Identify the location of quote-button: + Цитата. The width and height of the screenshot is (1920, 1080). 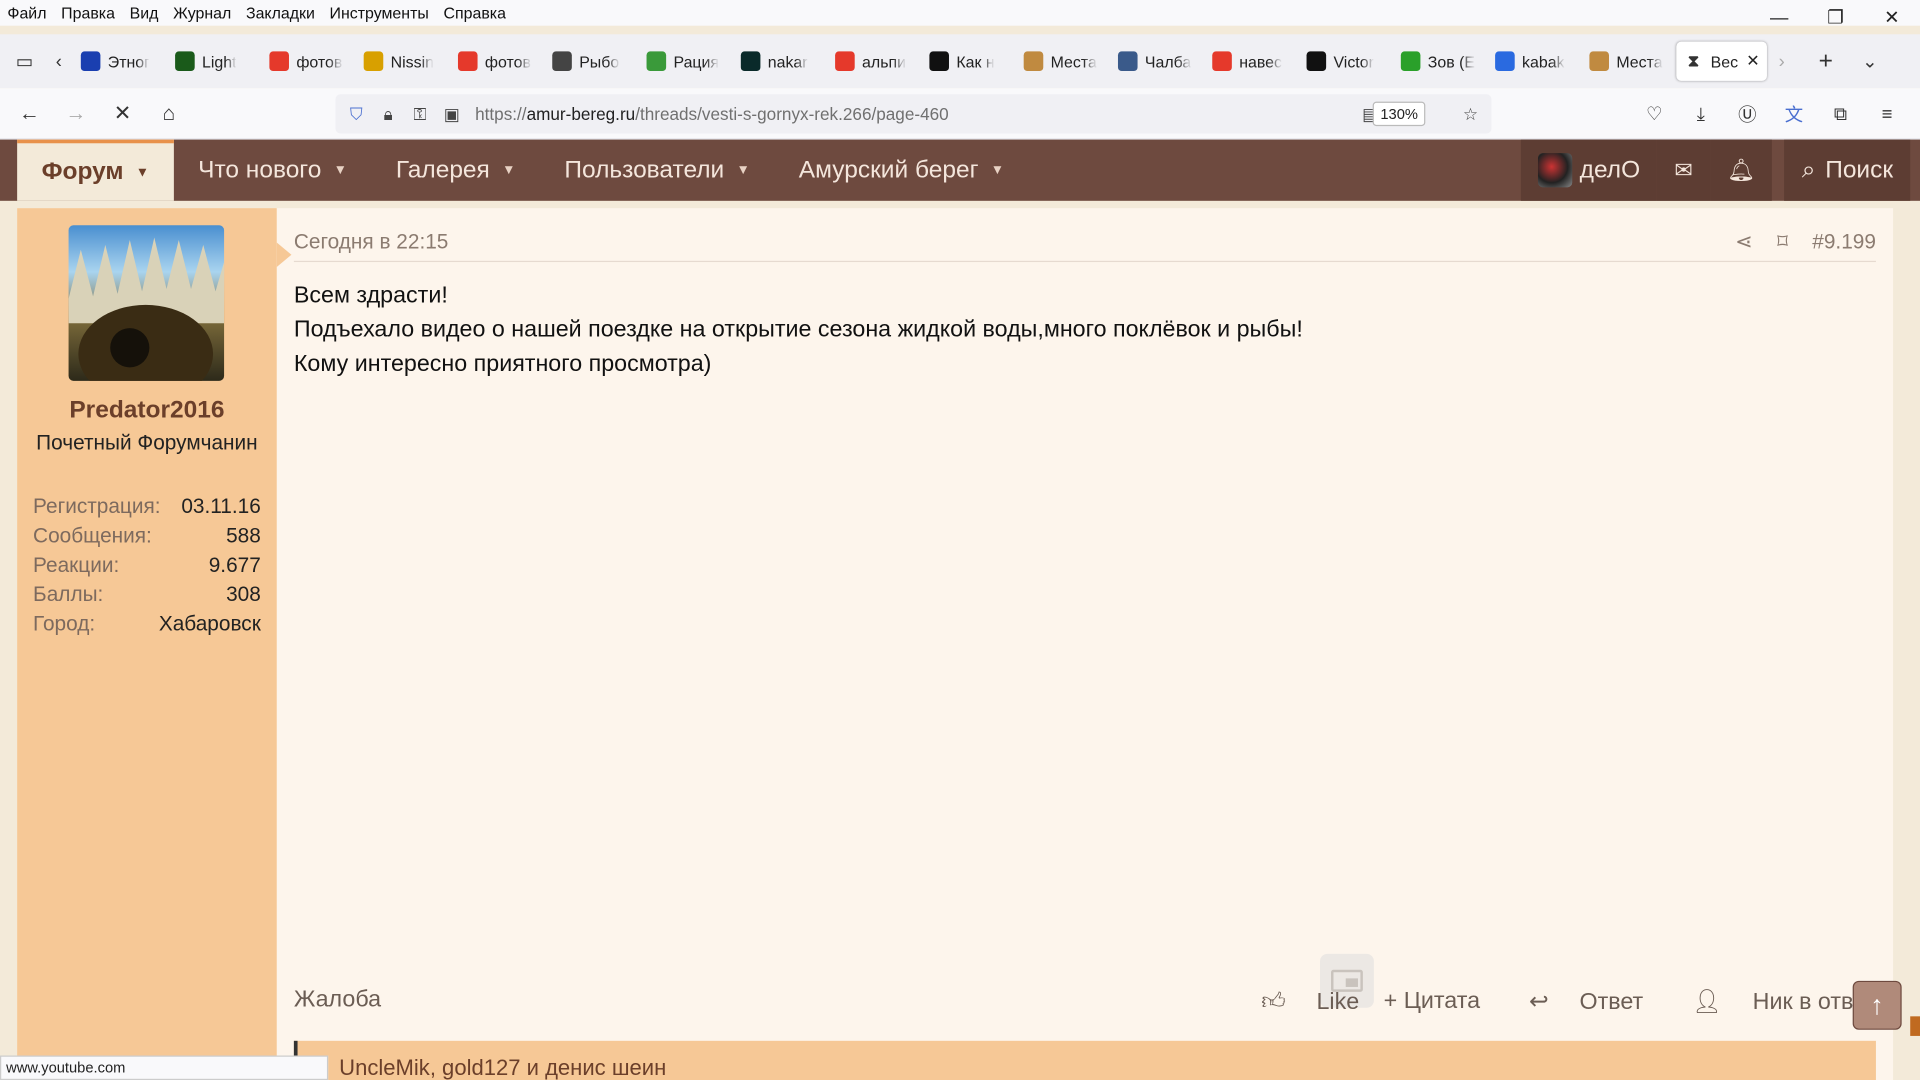
(1432, 1001).